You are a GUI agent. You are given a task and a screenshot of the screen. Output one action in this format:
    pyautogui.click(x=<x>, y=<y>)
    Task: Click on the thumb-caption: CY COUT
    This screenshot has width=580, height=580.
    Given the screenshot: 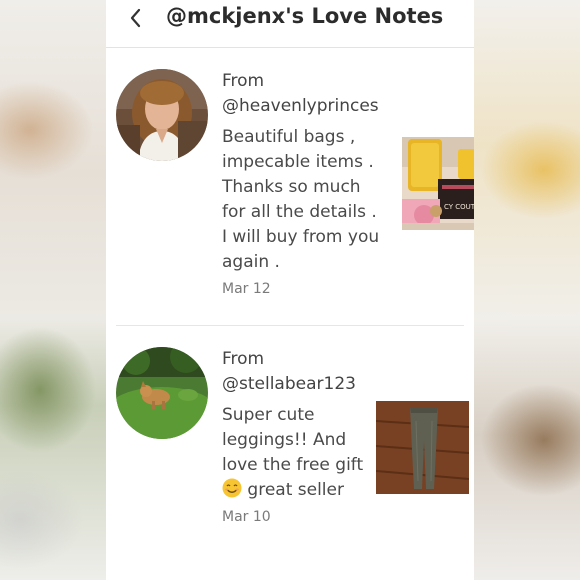 What is the action you would take?
    pyautogui.click(x=459, y=207)
    